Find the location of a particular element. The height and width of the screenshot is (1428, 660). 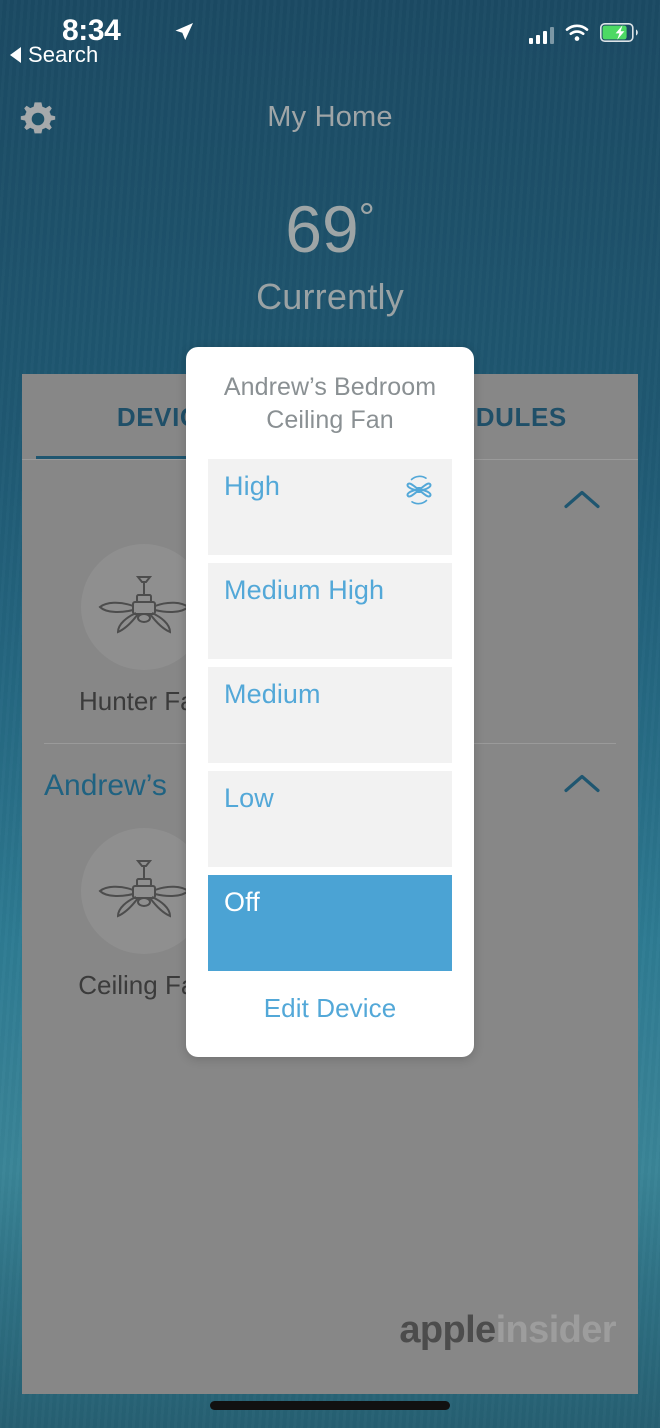

home-indicator is located at coordinates (330, 1405).